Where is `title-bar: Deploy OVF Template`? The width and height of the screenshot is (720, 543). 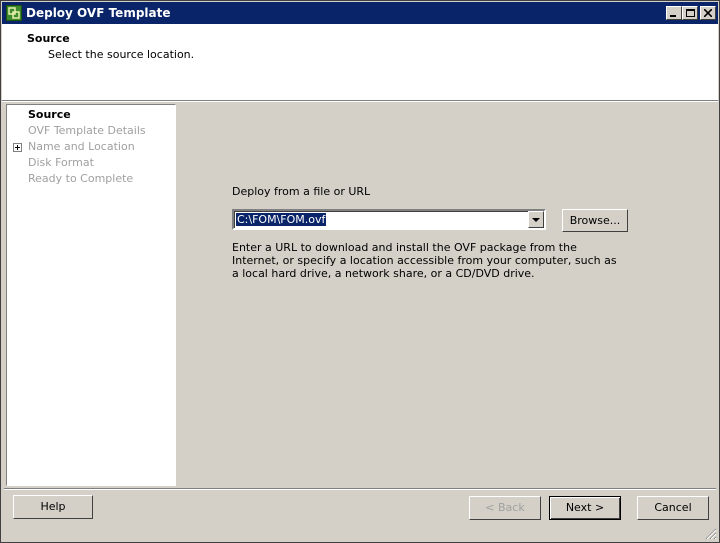 title-bar: Deploy OVF Template is located at coordinates (360, 13).